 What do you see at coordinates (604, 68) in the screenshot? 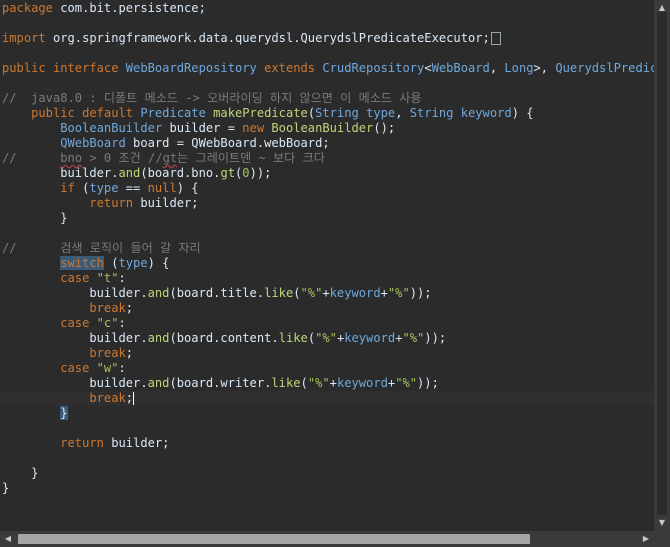
I see `code-token: QuerydslPredicate` at bounding box center [604, 68].